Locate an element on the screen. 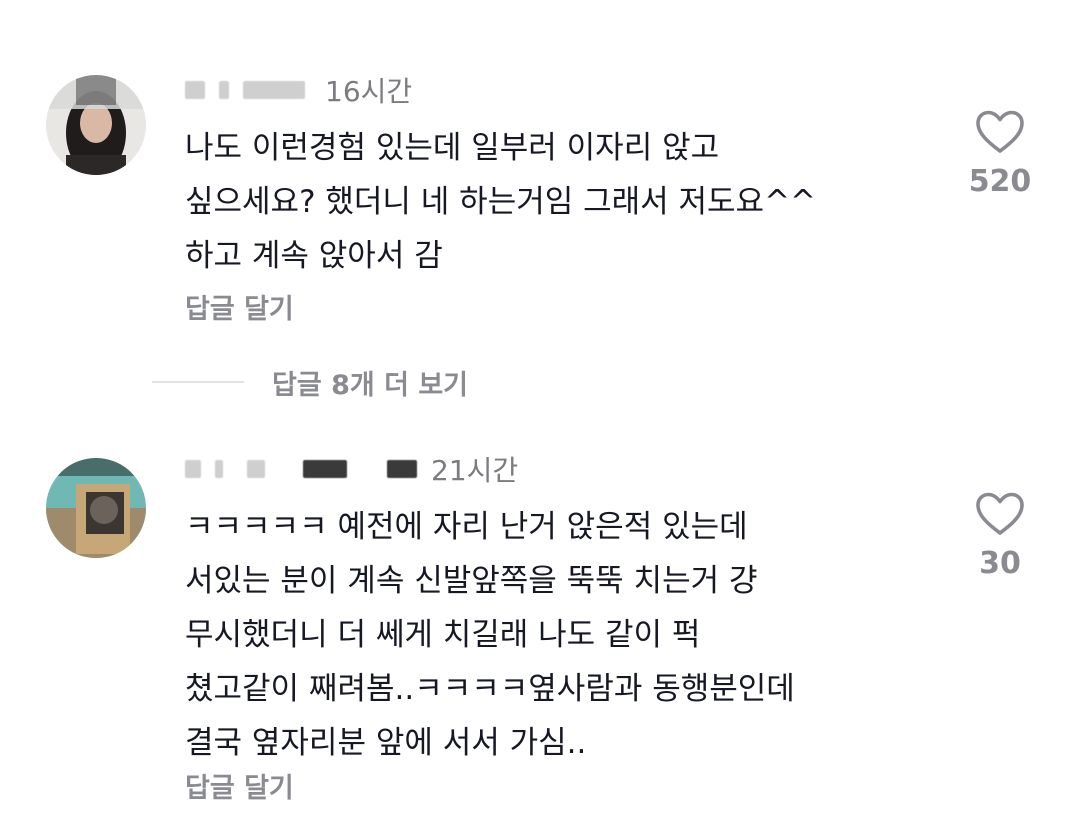 This screenshot has width=1080, height=816. comment-meta: 16시간 is located at coordinates (298, 90).